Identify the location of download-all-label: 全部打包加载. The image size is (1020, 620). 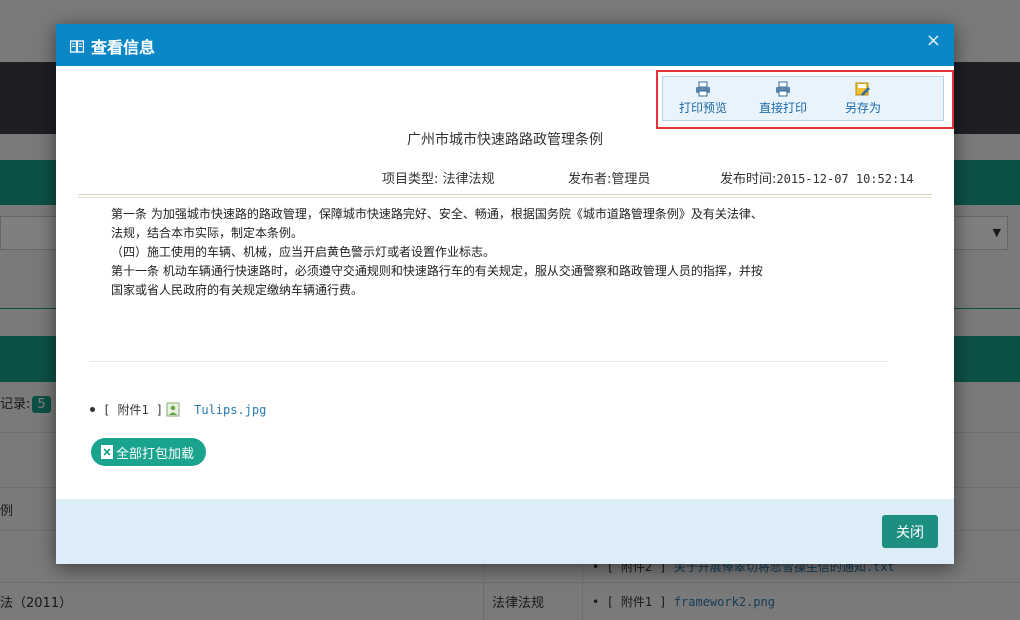
(155, 454).